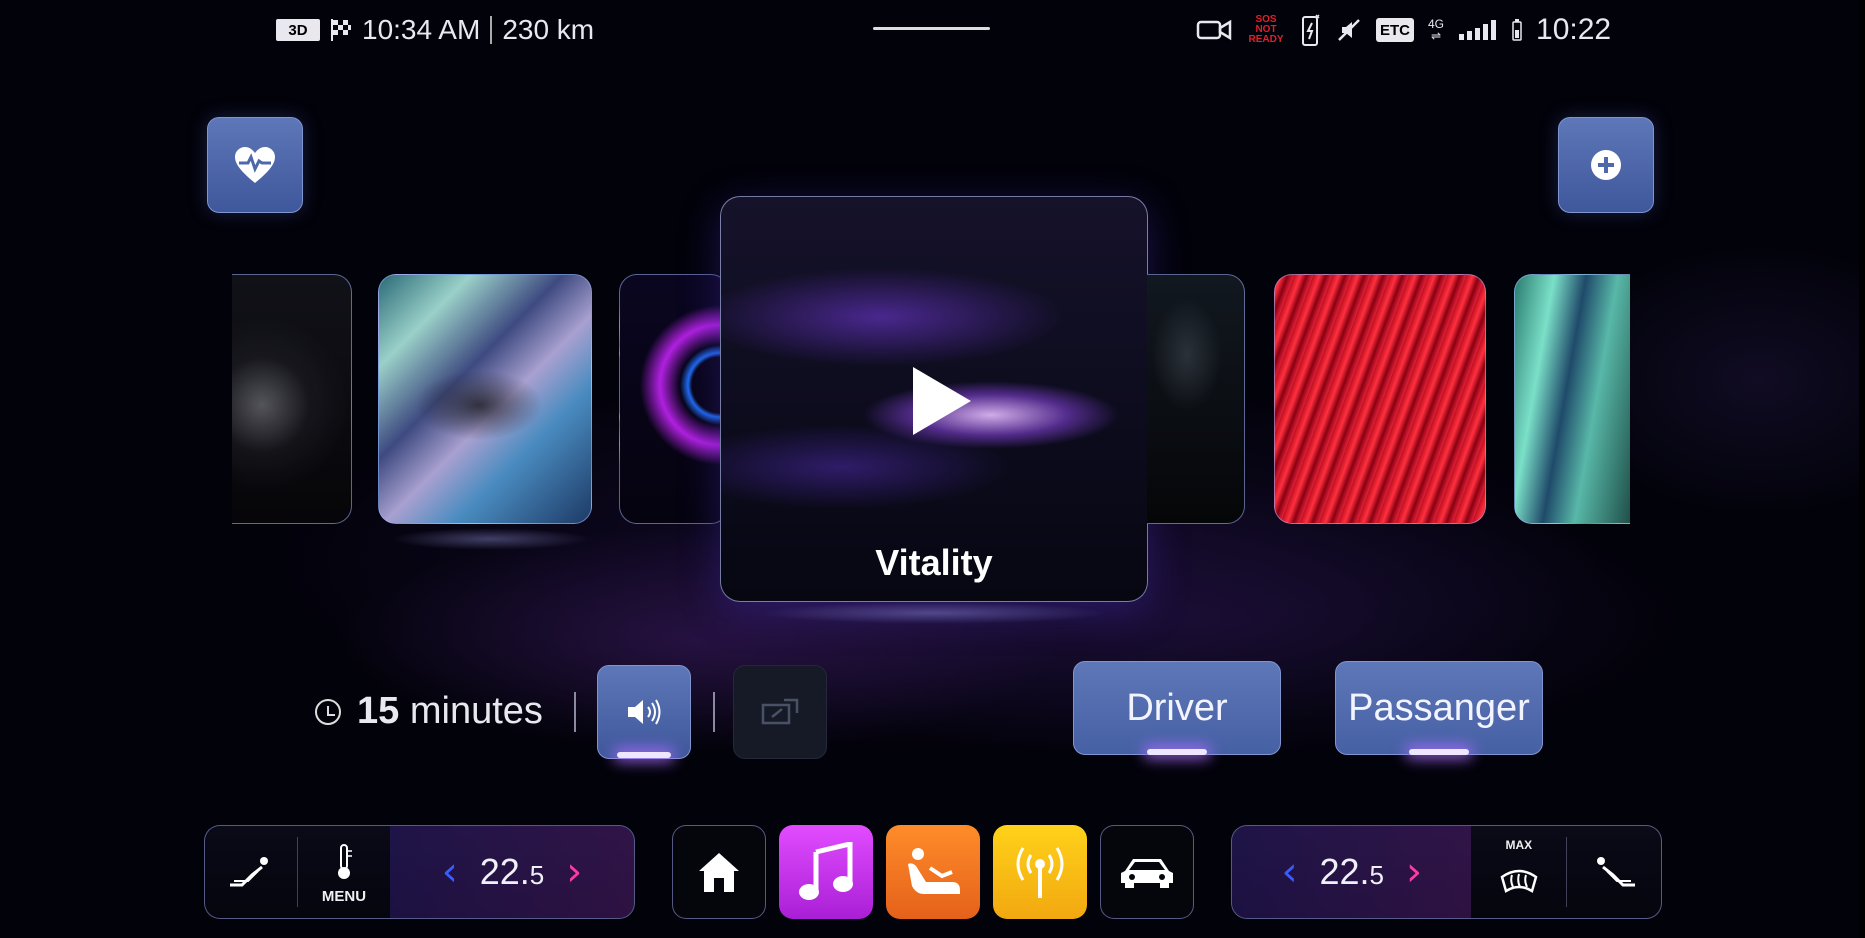 This screenshot has width=1865, height=938. Describe the element at coordinates (1572, 399) in the screenshot. I see `program-card-teal-glass` at that location.